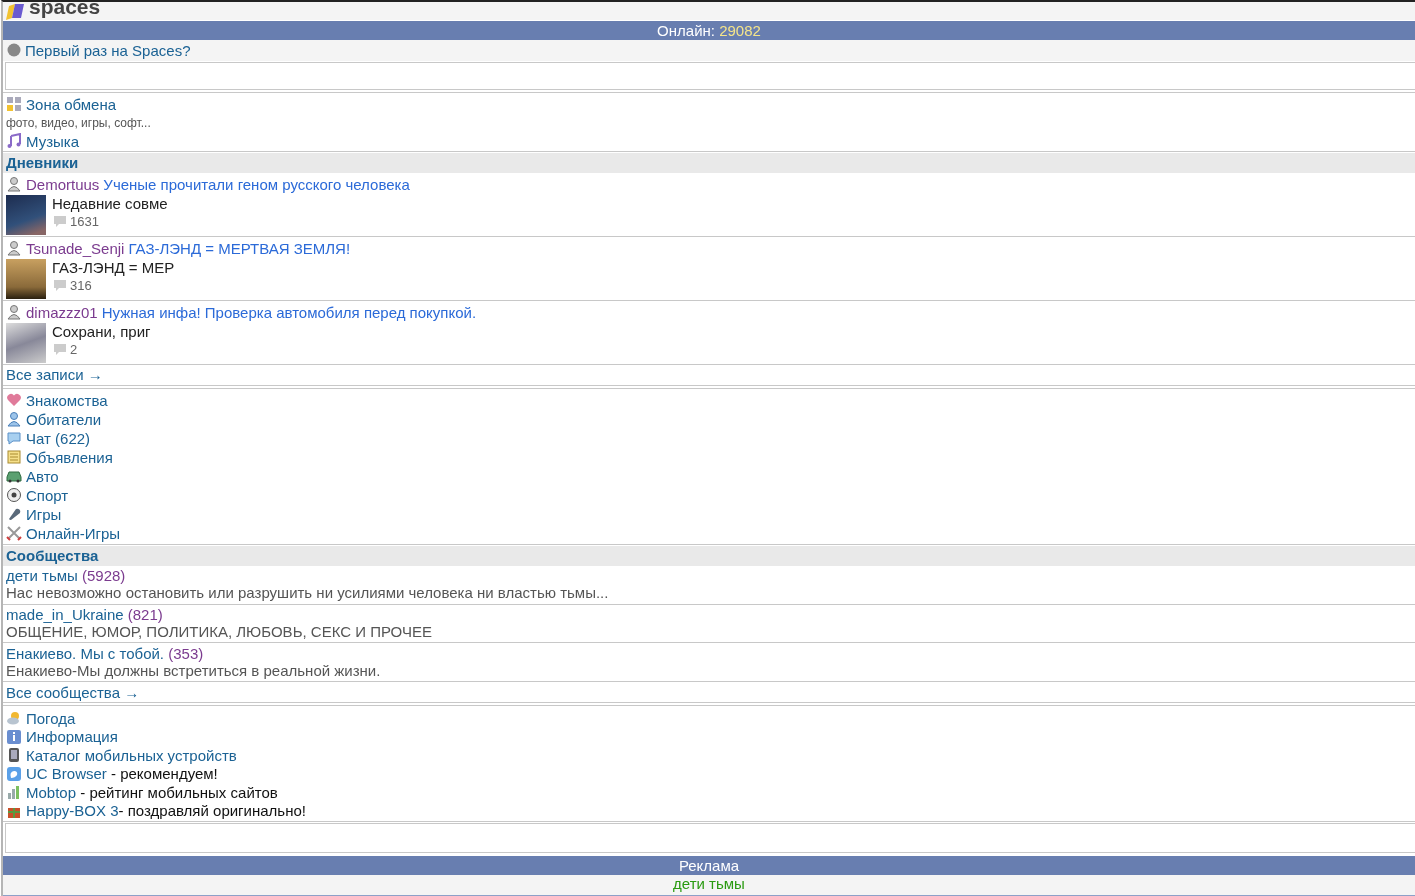  What do you see at coordinates (14, 141) in the screenshot?
I see `music-note-icon` at bounding box center [14, 141].